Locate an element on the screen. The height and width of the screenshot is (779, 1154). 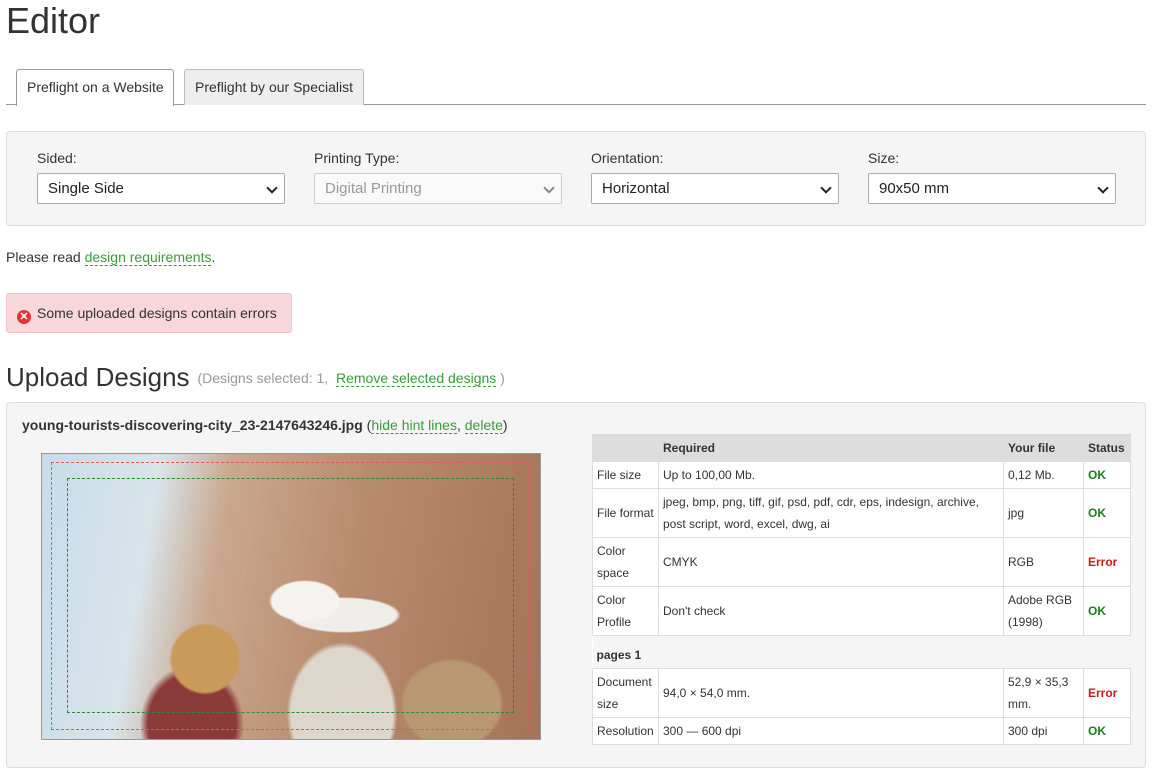
table-row: Color space CMYK RGB Error is located at coordinates (861, 562).